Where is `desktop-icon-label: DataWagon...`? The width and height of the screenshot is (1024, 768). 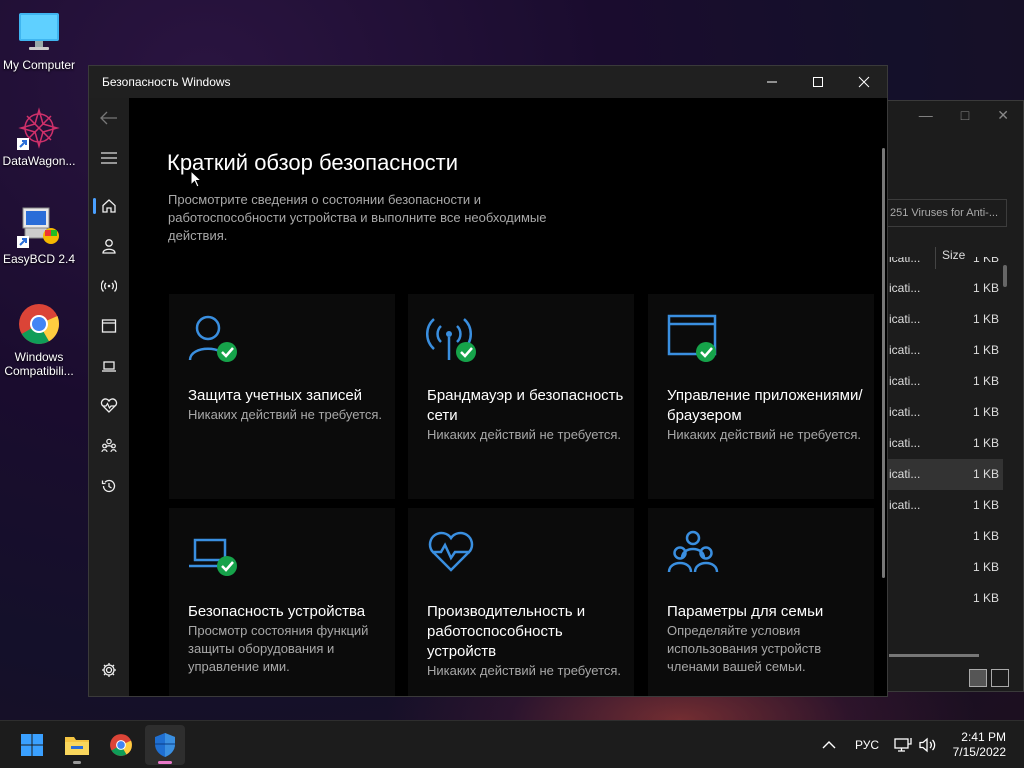 desktop-icon-label: DataWagon... is located at coordinates (39, 161).